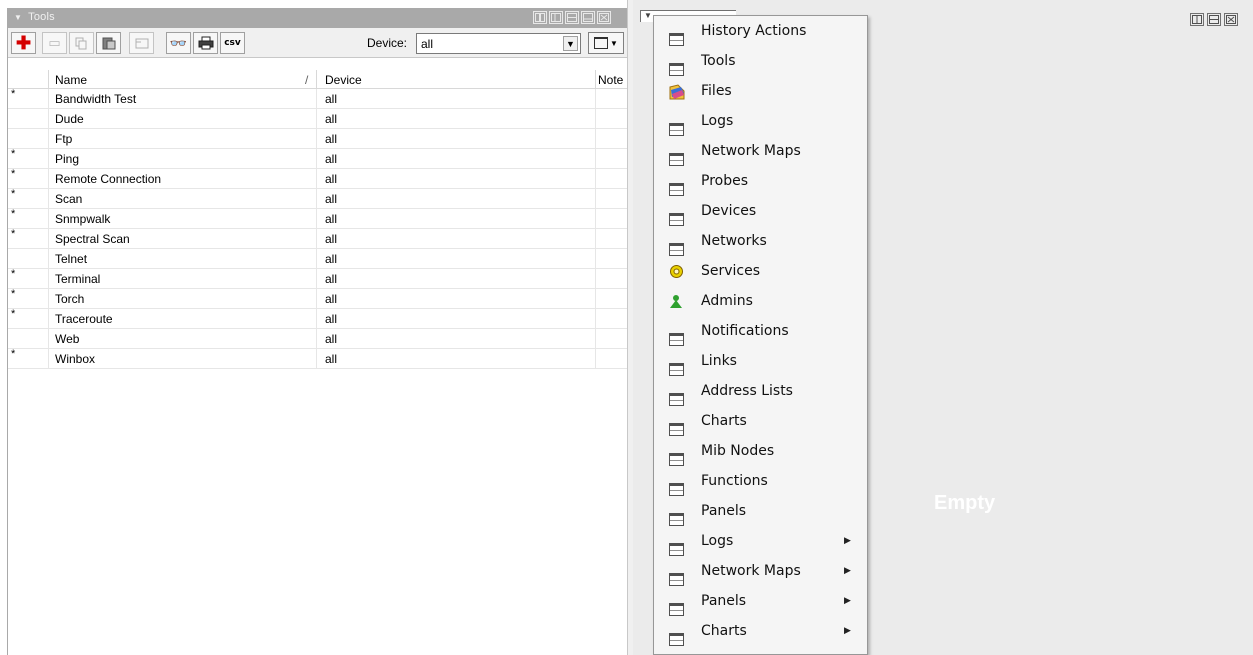 This screenshot has width=1253, height=655. I want to click on tools-panel-titlebar: ▼ Tools, so click(321, 18).